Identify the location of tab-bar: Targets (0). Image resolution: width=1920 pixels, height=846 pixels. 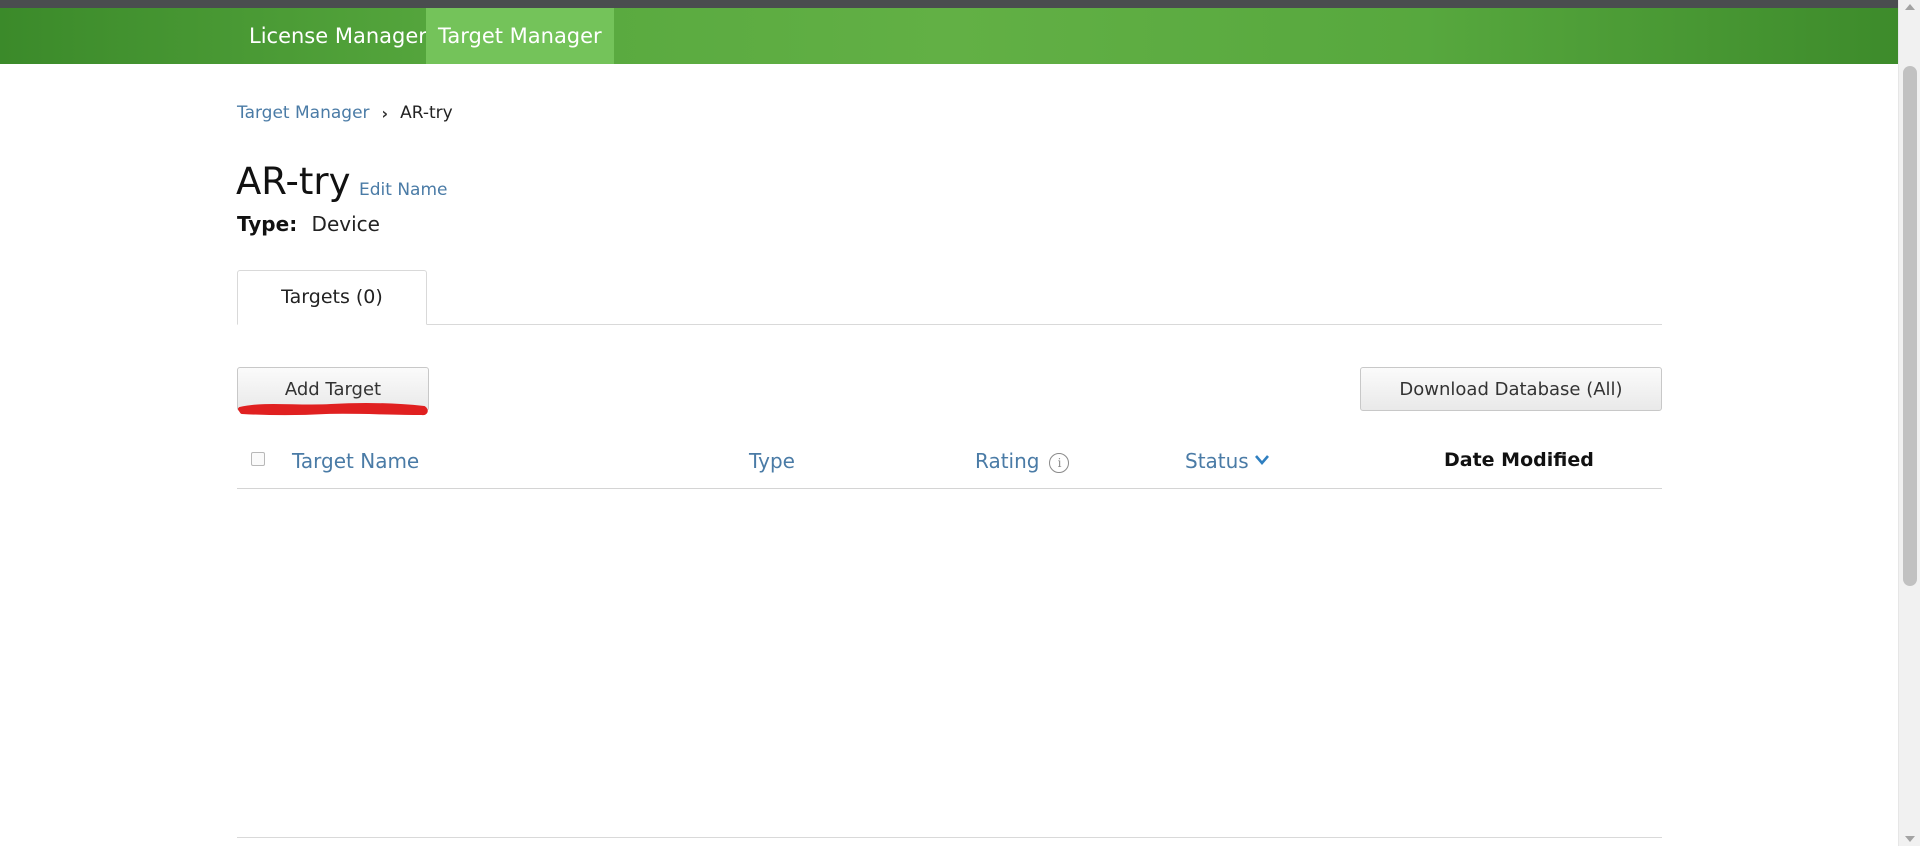
(949, 297).